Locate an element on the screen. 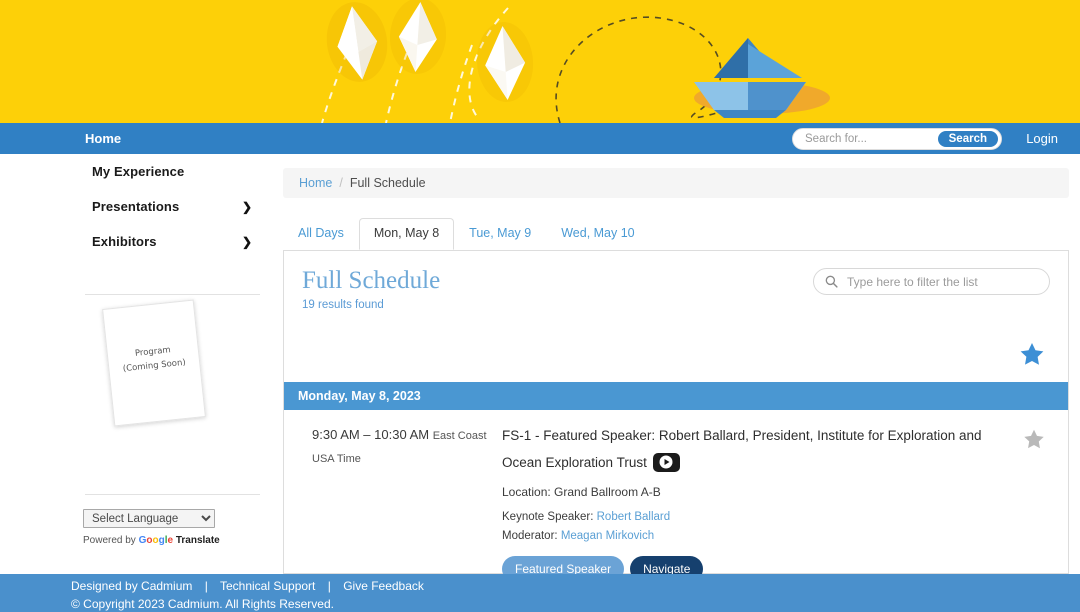 The image size is (1080, 612). sidebar-item-label: My Experience is located at coordinates (138, 171).